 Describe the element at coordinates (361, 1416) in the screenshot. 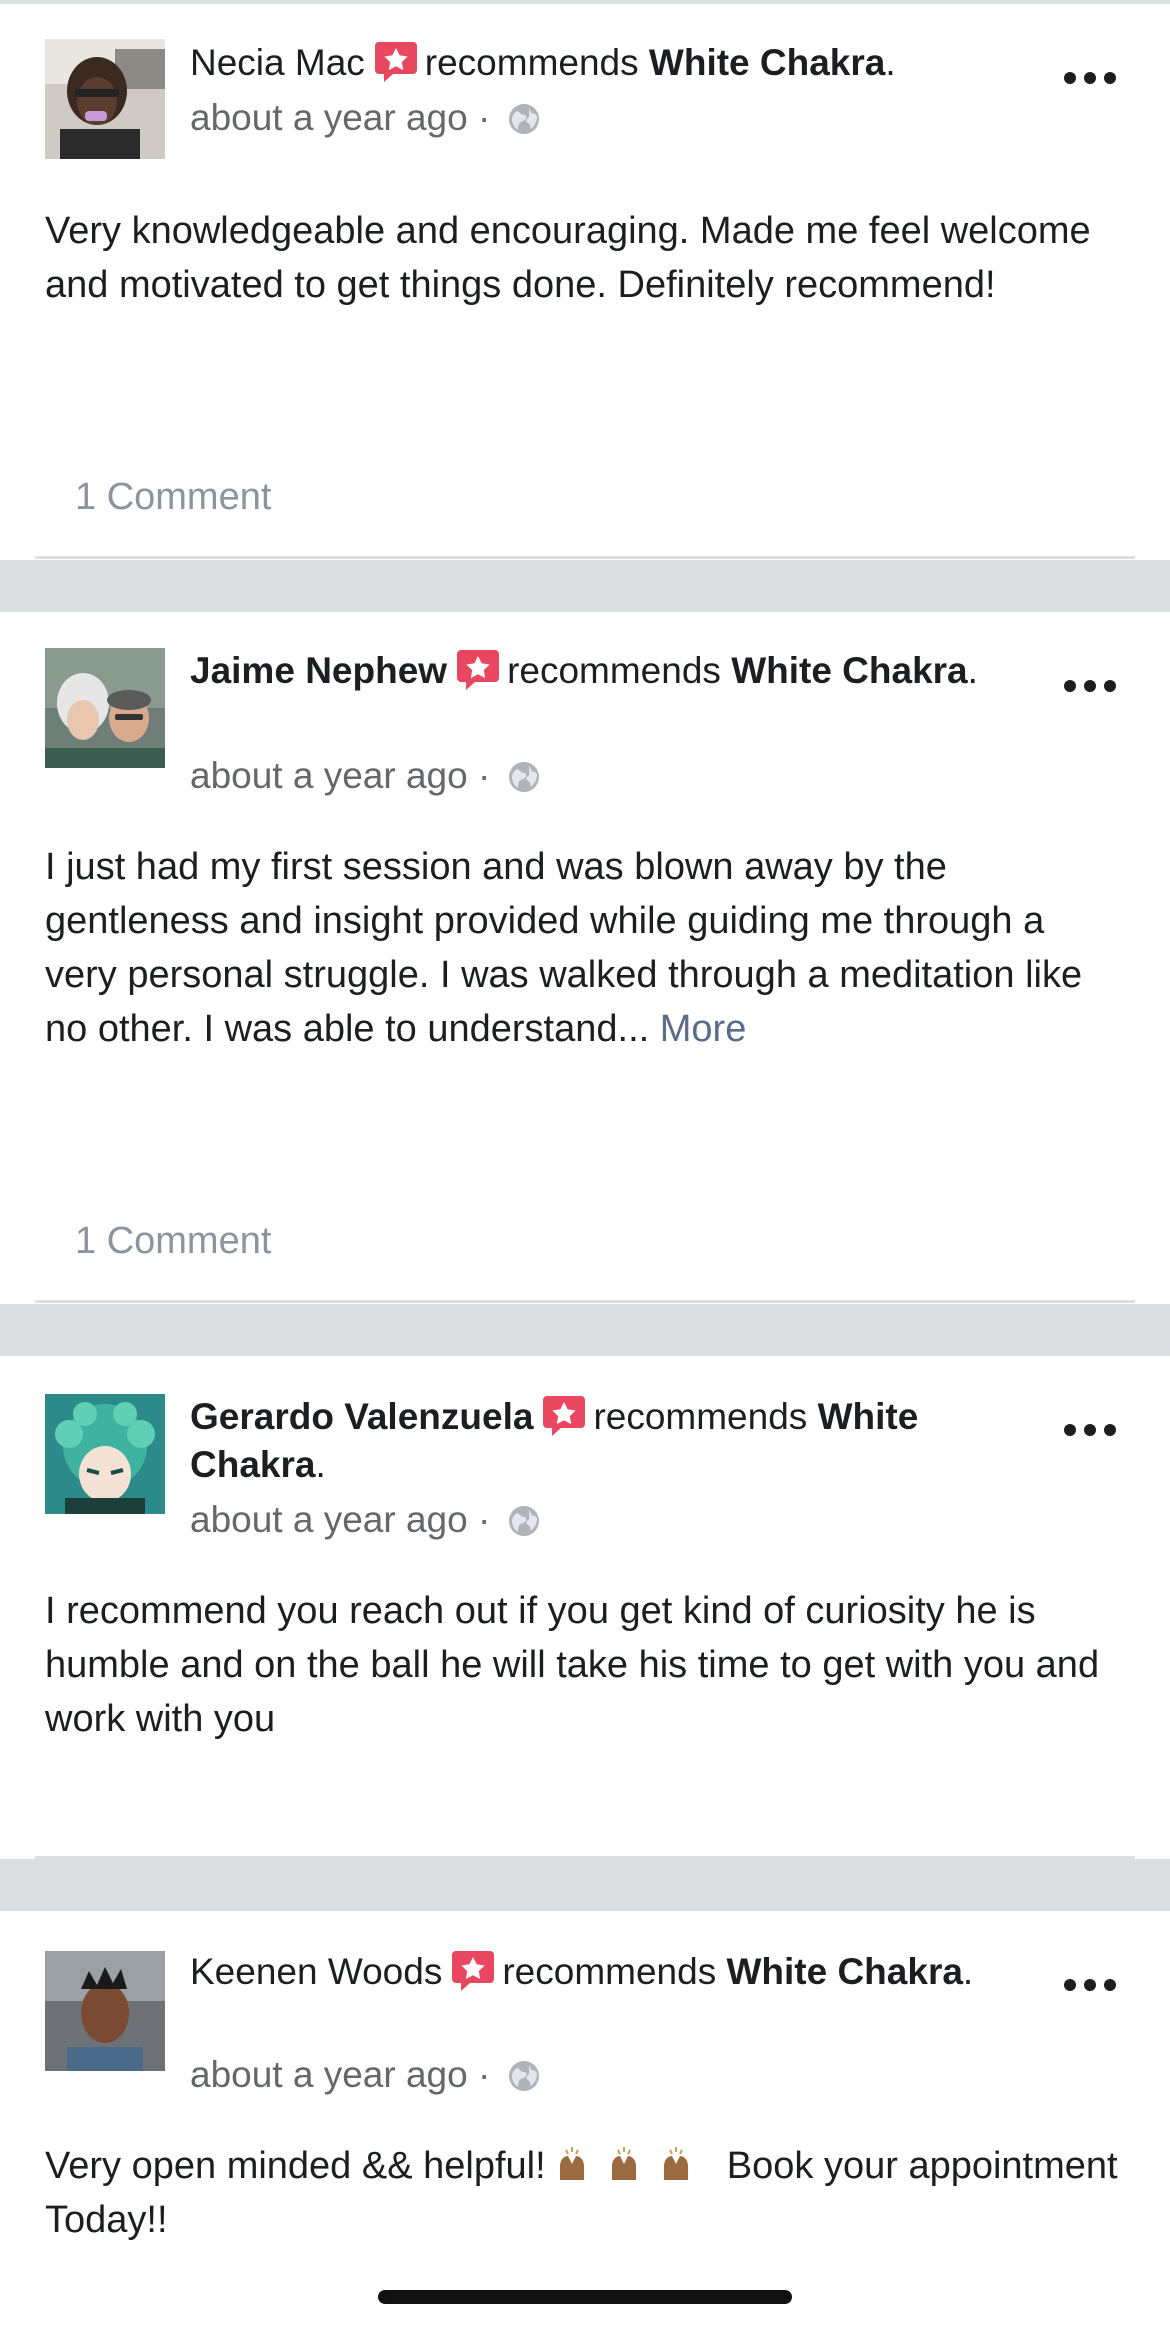

I see `reviewer-name: Gerardo Valenzuela` at that location.